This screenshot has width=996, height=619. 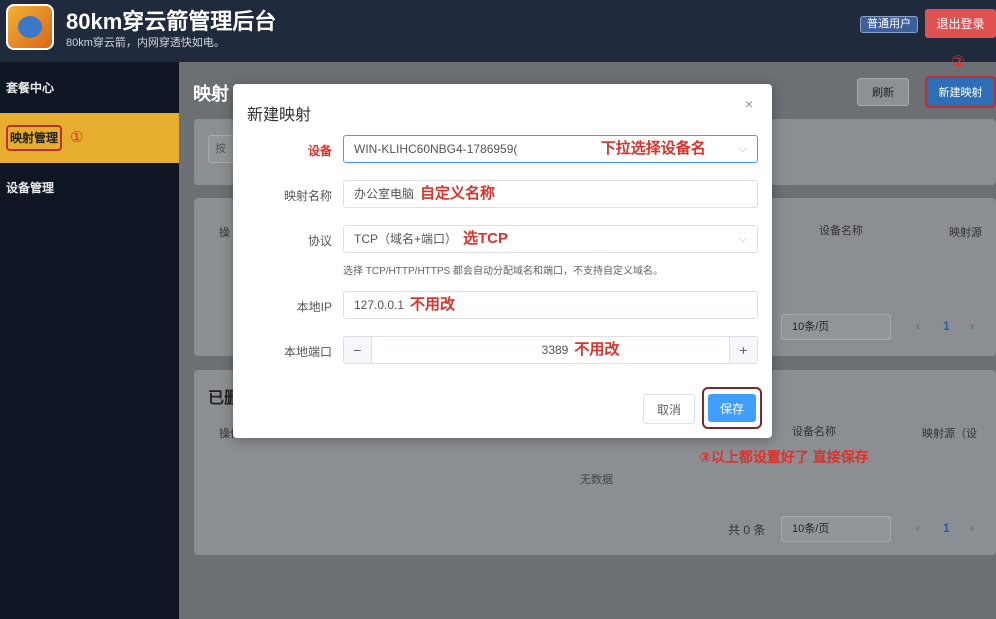 I want to click on name-annotation: 自定义名称, so click(x=458, y=193).